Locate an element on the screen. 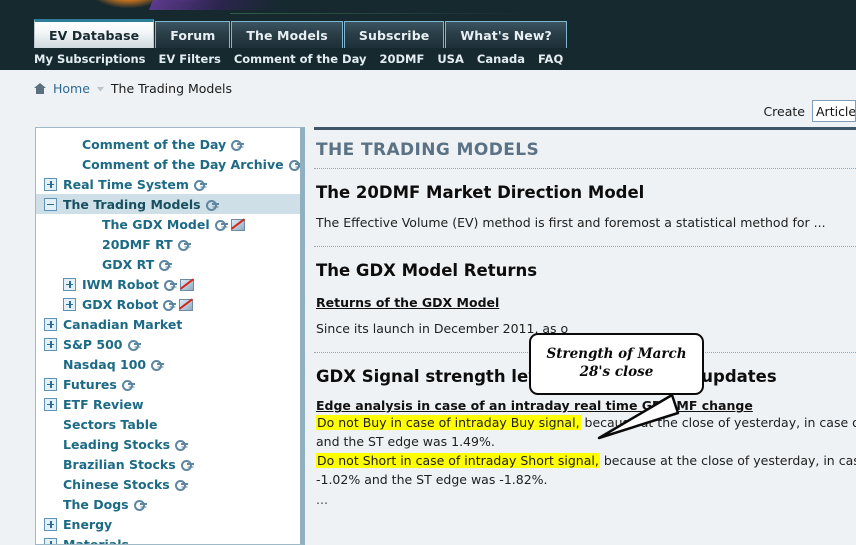  tab-label: The Models is located at coordinates (287, 35).